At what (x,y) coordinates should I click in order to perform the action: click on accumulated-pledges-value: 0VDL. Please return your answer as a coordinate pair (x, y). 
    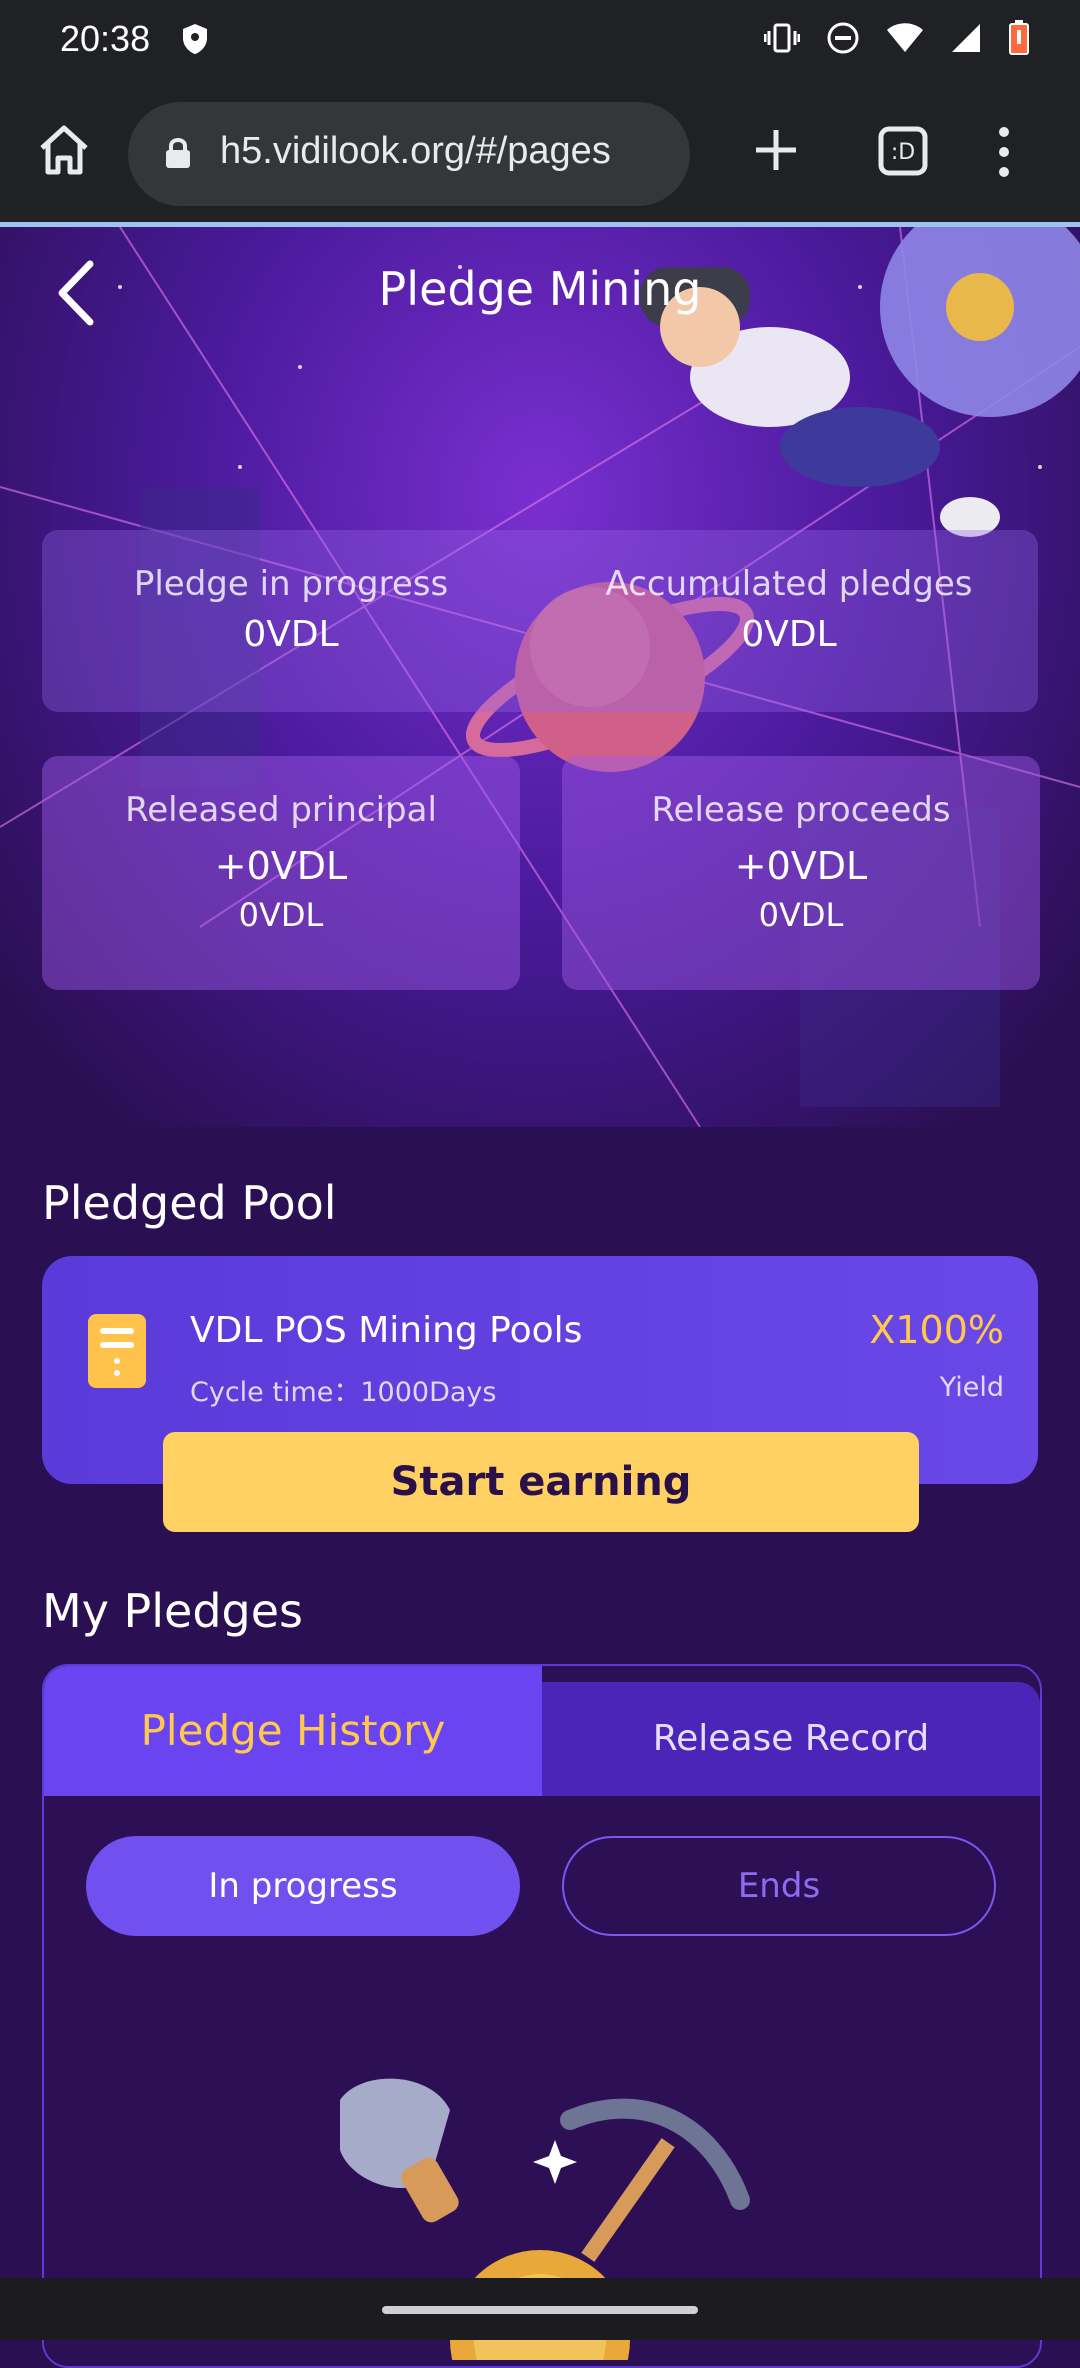
    Looking at the image, I should click on (789, 634).